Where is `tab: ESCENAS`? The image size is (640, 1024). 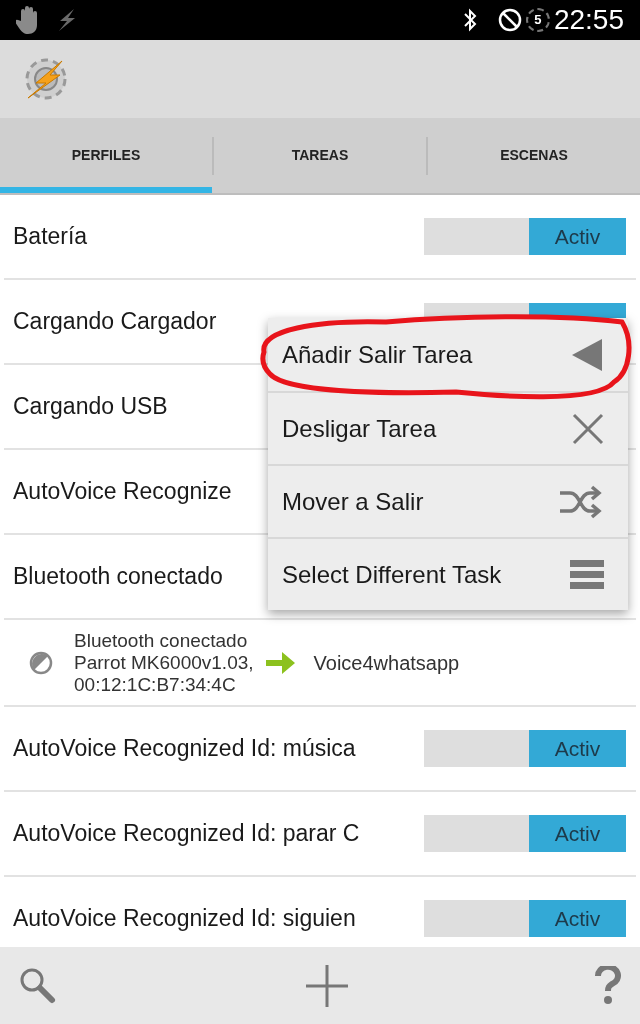
tab: ESCENAS is located at coordinates (534, 155).